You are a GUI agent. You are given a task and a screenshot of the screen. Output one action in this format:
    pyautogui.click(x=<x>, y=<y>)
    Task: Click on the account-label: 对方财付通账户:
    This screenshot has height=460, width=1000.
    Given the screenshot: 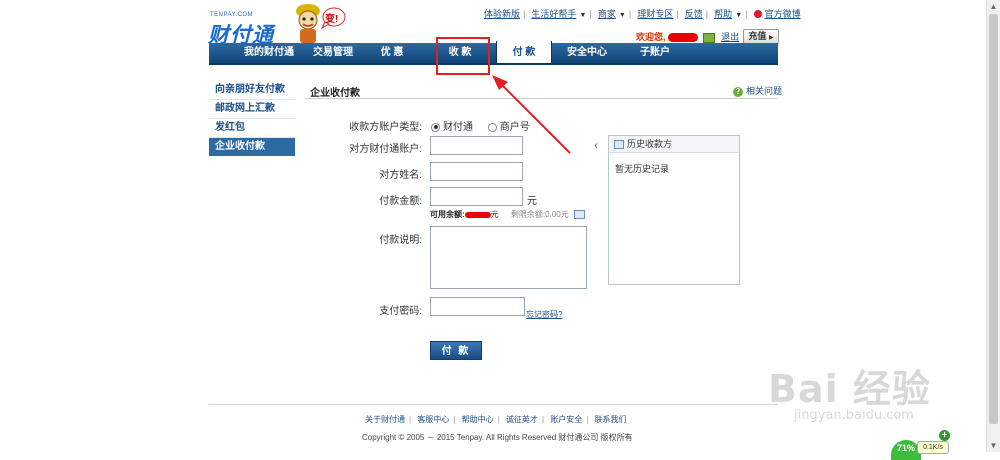 What is the action you would take?
    pyautogui.click(x=385, y=149)
    